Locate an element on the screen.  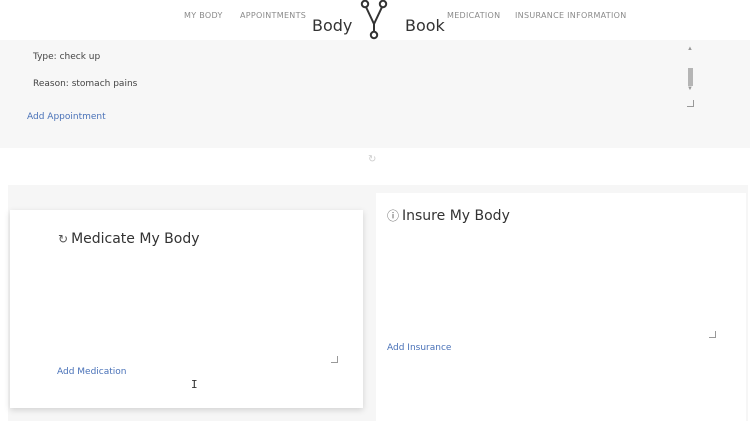
add-appointment-link: Add Appointment is located at coordinates (66, 117).